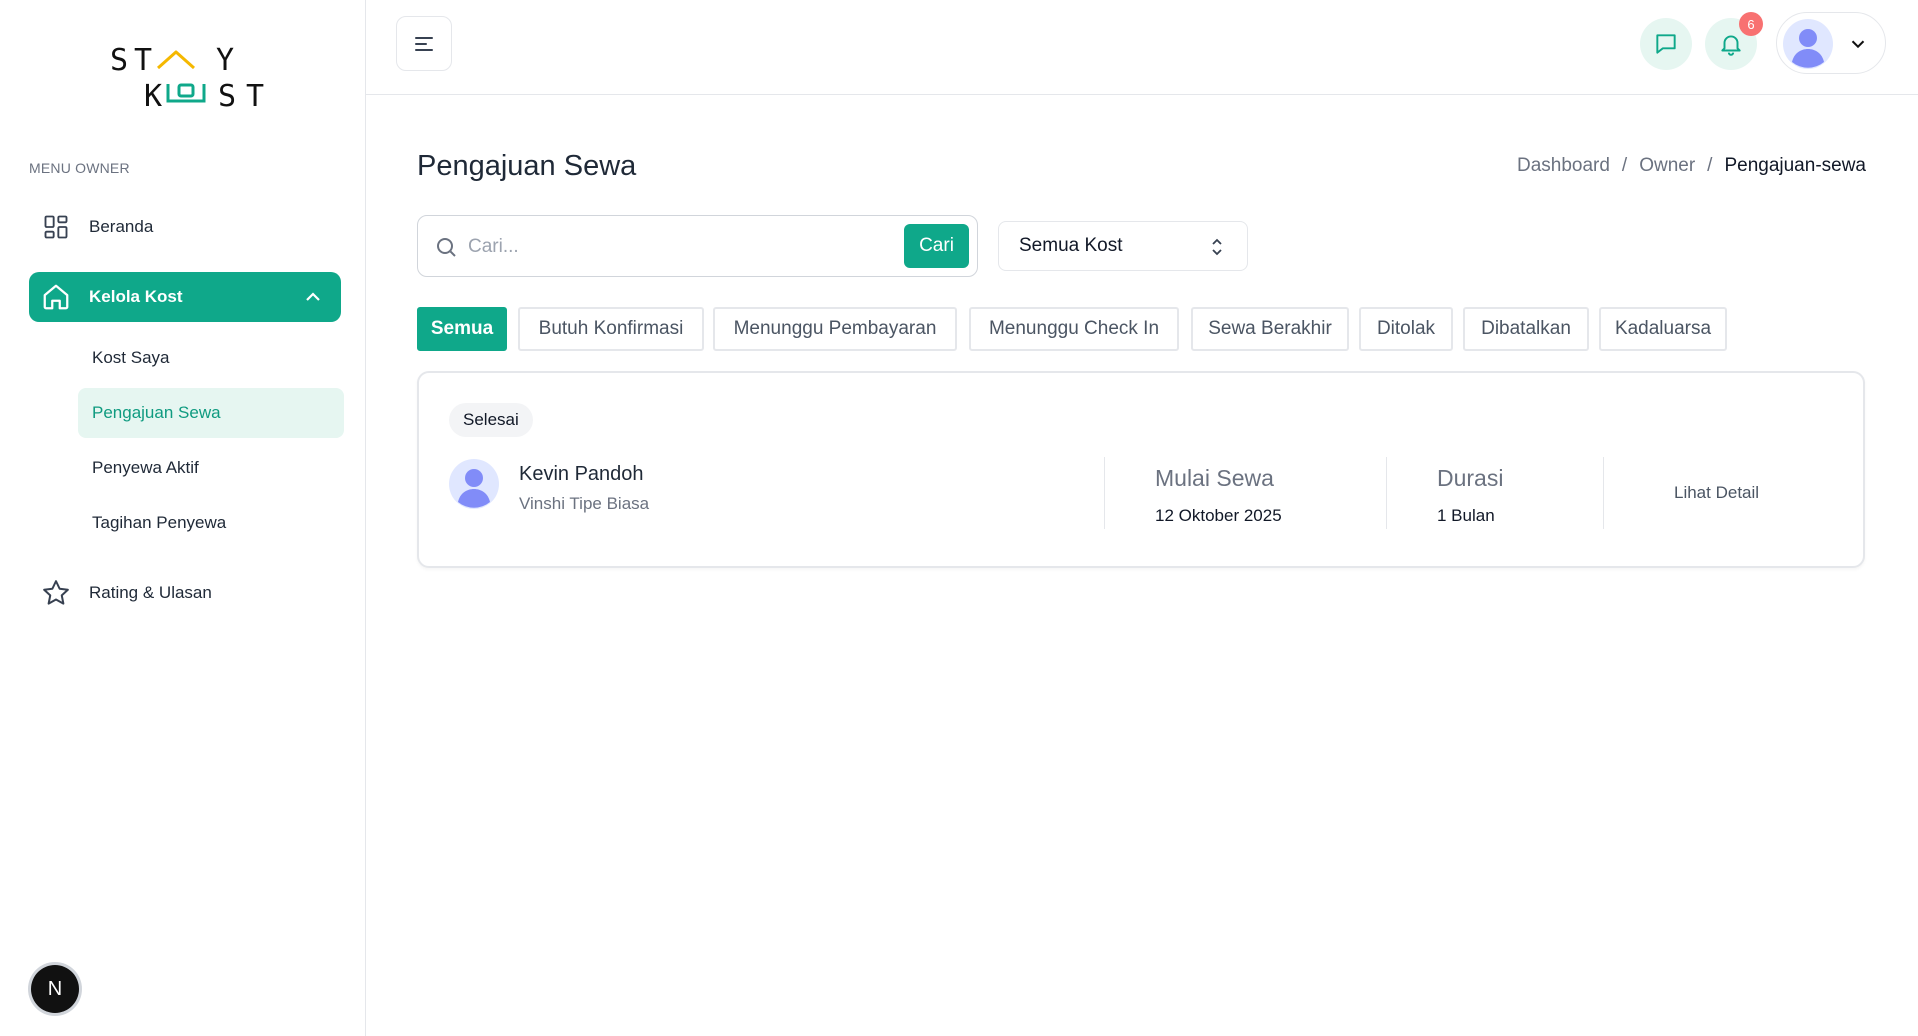 The image size is (1918, 1036). I want to click on notification-button: 6, so click(1734, 41).